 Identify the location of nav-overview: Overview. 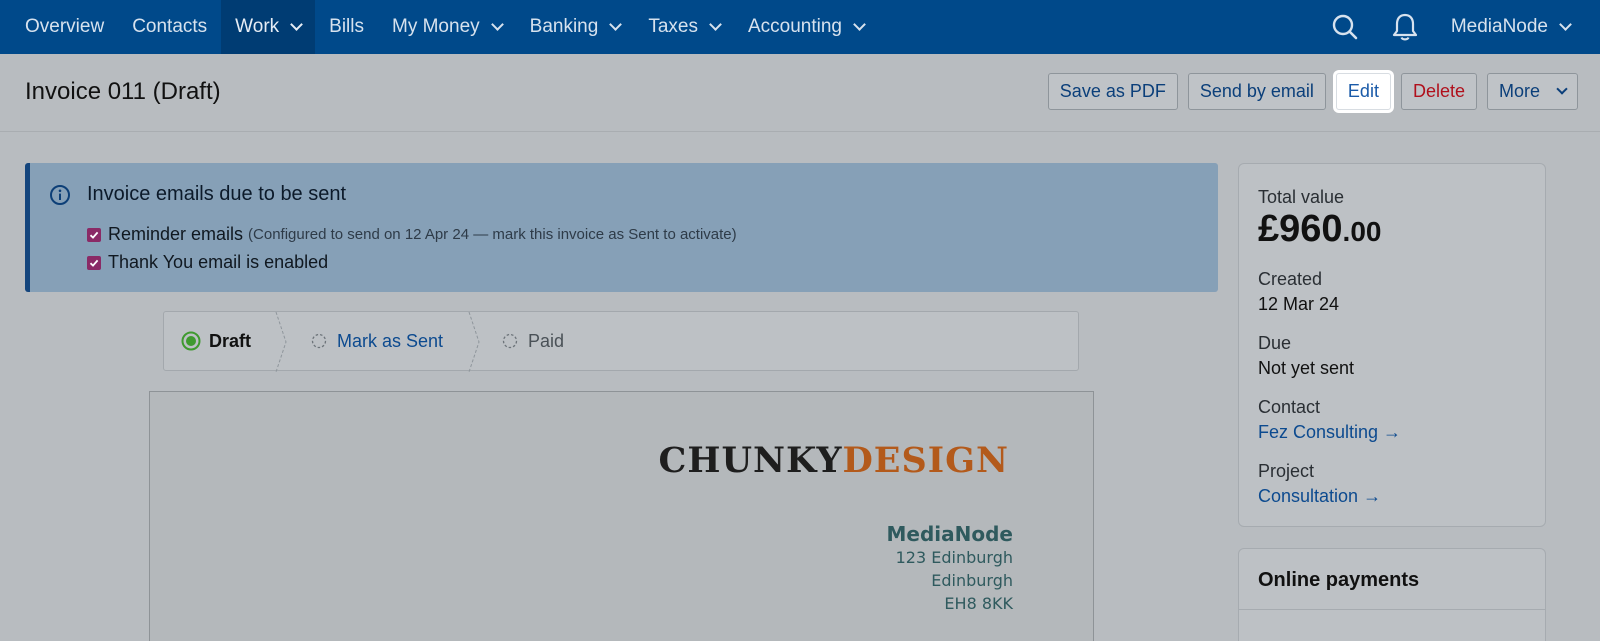
(59, 27).